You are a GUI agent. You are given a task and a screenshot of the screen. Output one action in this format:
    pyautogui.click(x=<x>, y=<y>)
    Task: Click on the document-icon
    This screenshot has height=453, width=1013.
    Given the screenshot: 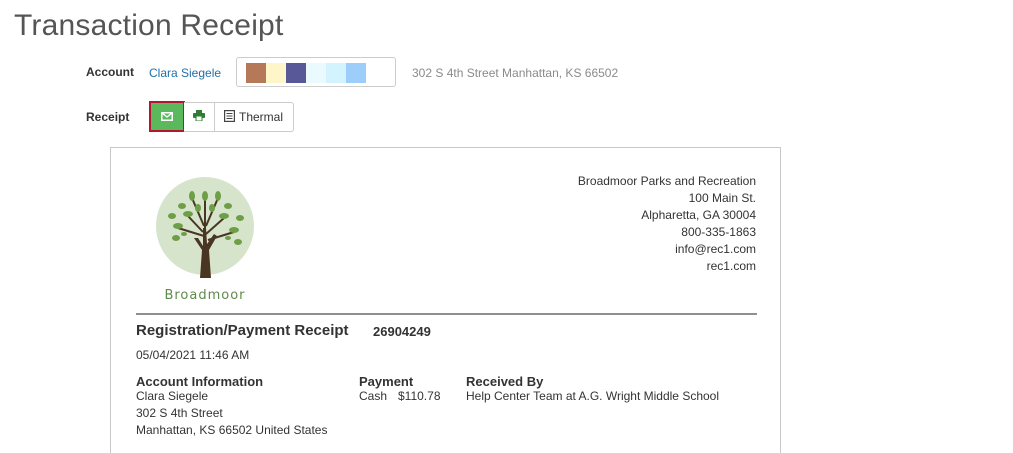 What is the action you would take?
    pyautogui.click(x=230, y=117)
    